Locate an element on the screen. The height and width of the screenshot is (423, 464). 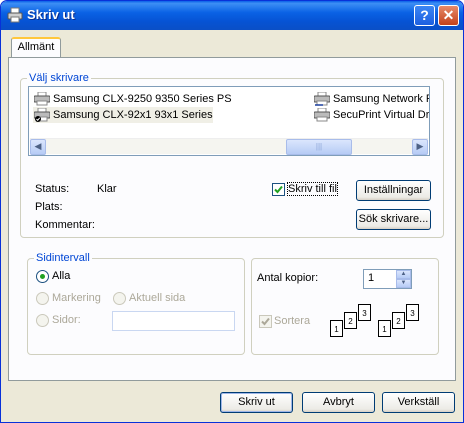
scroll-left-icon: ◀ is located at coordinates (38, 147).